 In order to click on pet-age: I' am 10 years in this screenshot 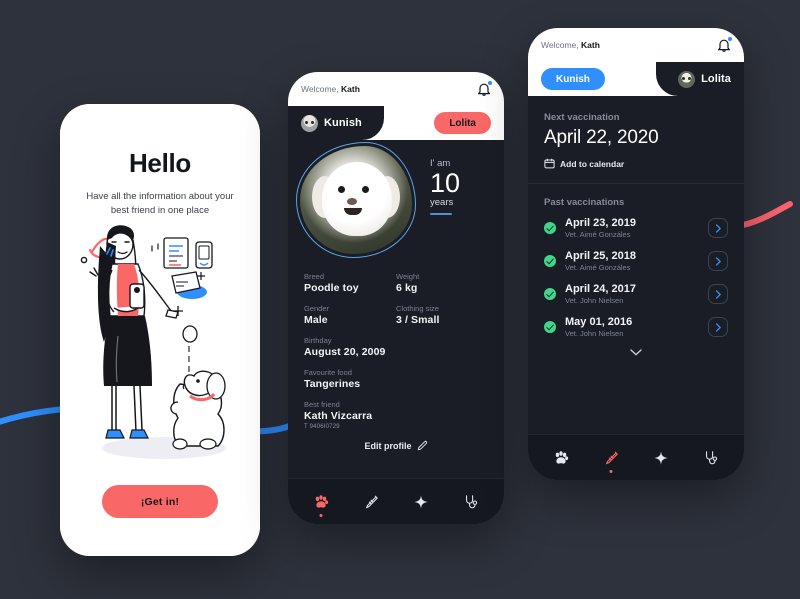, I will do `click(459, 187)`.